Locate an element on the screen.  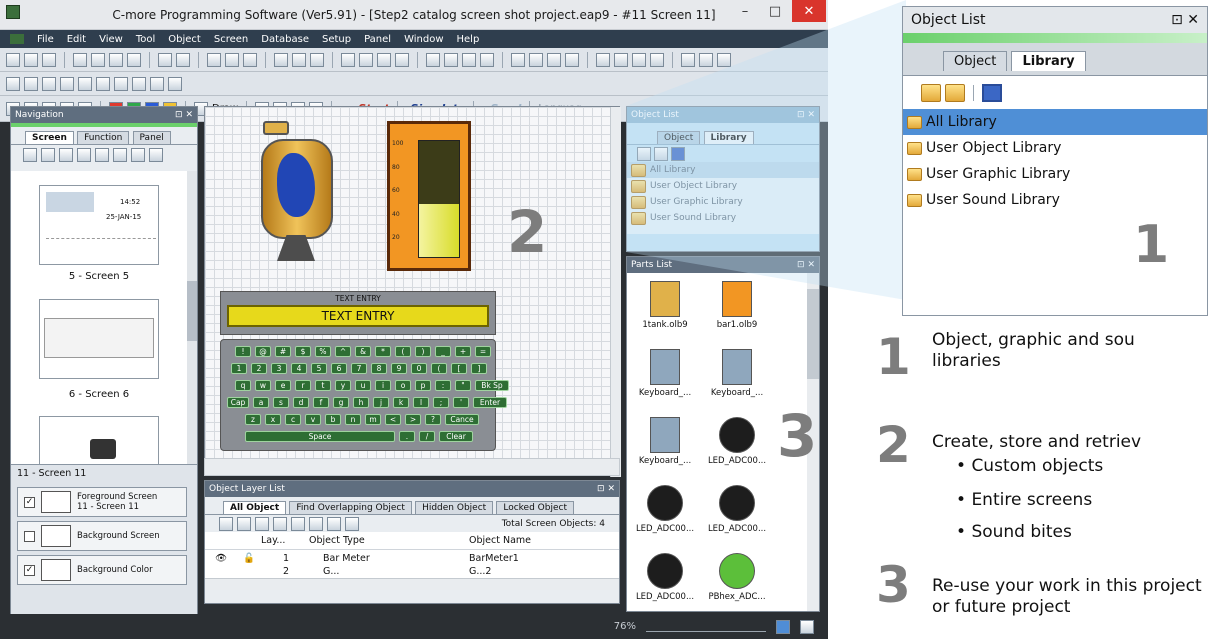
key: d is located at coordinates (301, 402).